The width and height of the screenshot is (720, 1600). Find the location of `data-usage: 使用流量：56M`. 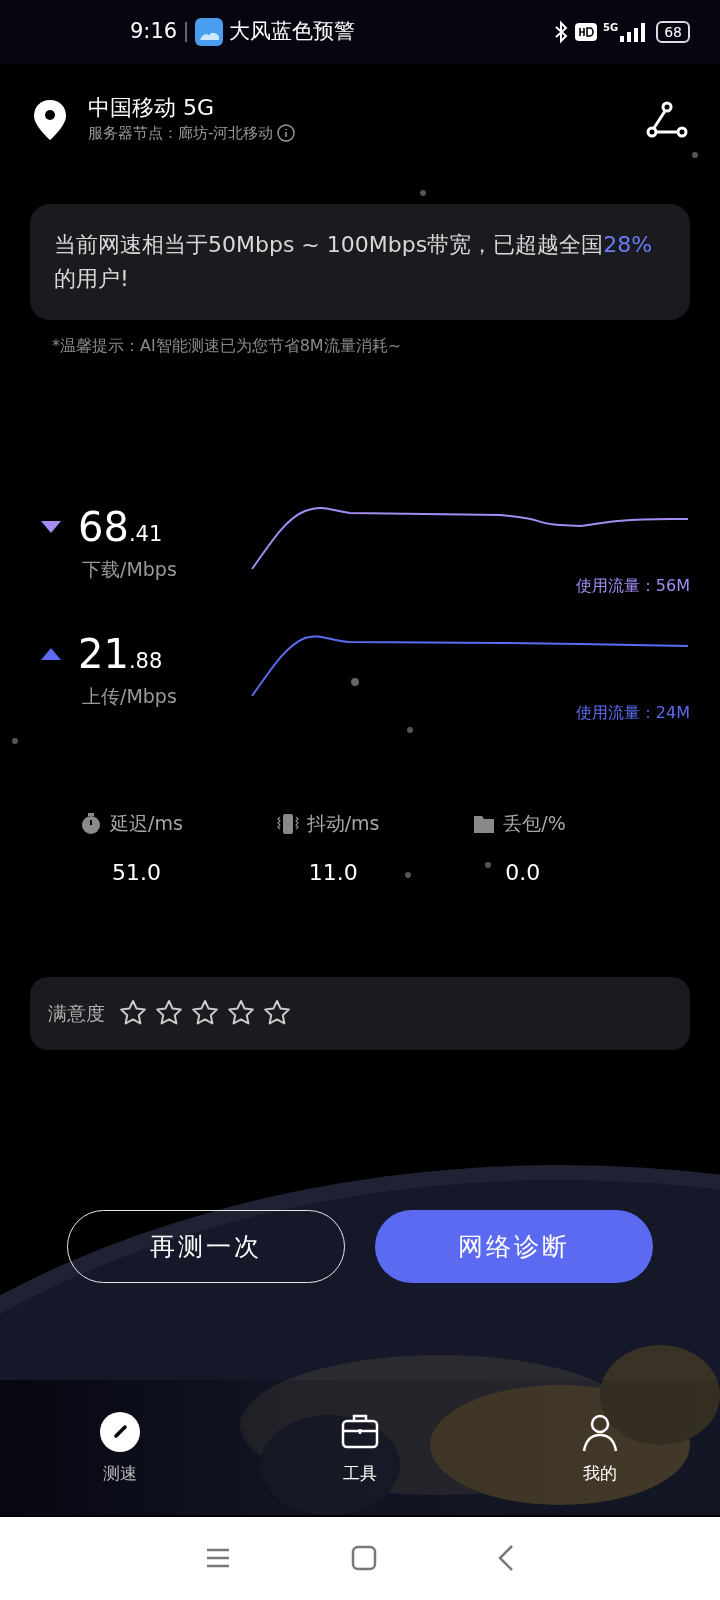

data-usage: 使用流量：56M is located at coordinates (632, 586).